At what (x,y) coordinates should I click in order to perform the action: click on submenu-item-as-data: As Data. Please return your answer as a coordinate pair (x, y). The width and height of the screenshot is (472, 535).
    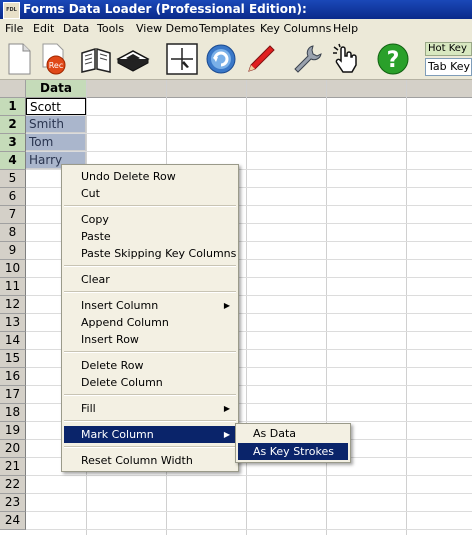
    Looking at the image, I should click on (293, 433).